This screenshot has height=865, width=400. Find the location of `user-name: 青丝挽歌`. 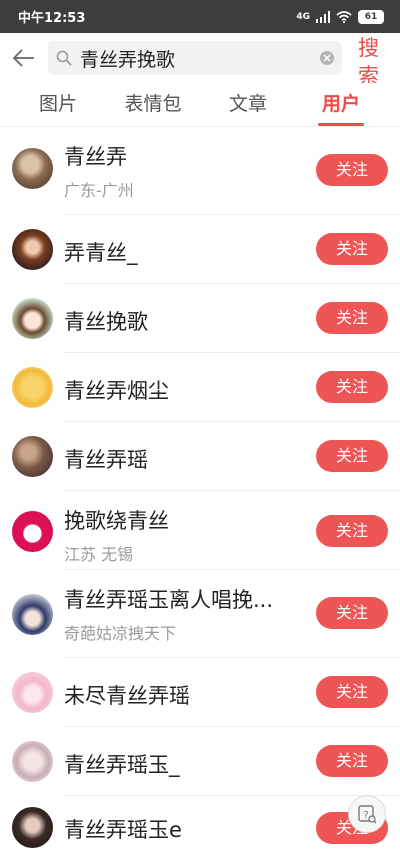

user-name: 青丝挽歌 is located at coordinates (106, 322).